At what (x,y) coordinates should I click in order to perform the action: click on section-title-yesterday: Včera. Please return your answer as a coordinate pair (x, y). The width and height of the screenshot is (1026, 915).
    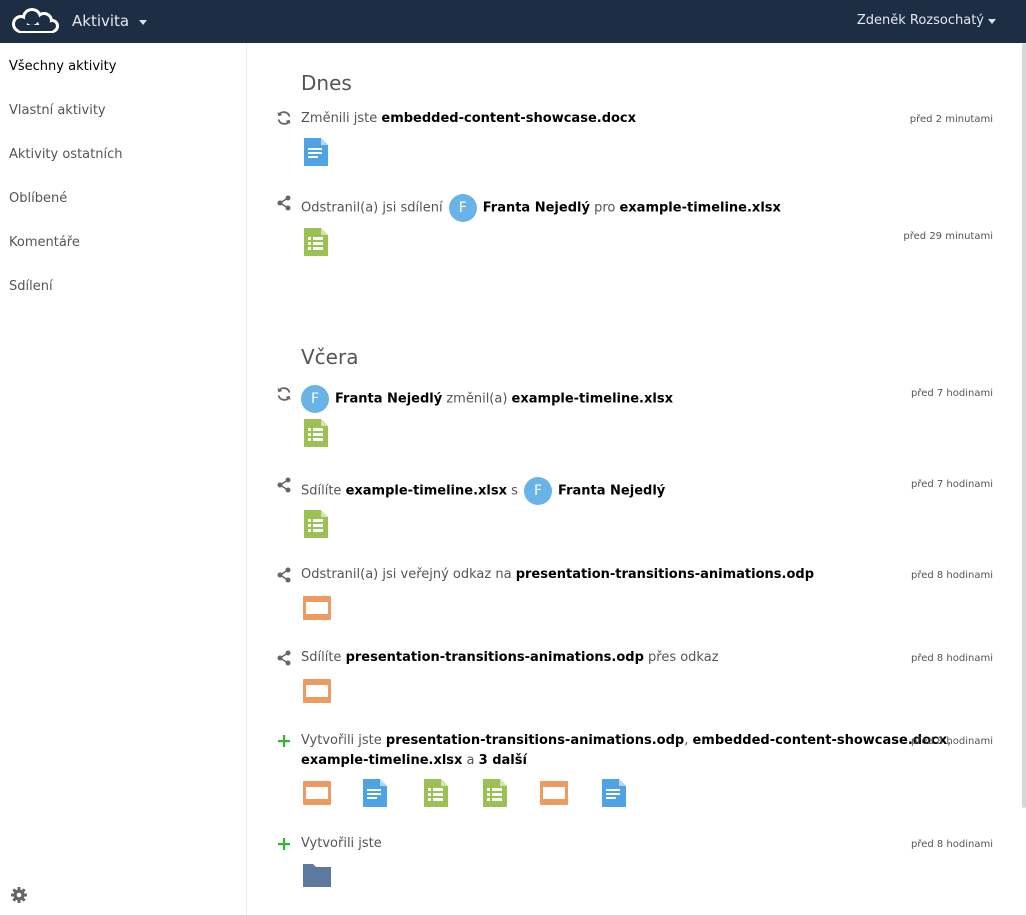
    Looking at the image, I should click on (330, 357).